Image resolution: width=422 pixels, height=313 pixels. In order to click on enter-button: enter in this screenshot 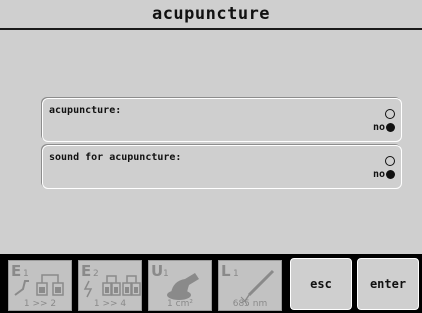, I will do `click(388, 284)`.